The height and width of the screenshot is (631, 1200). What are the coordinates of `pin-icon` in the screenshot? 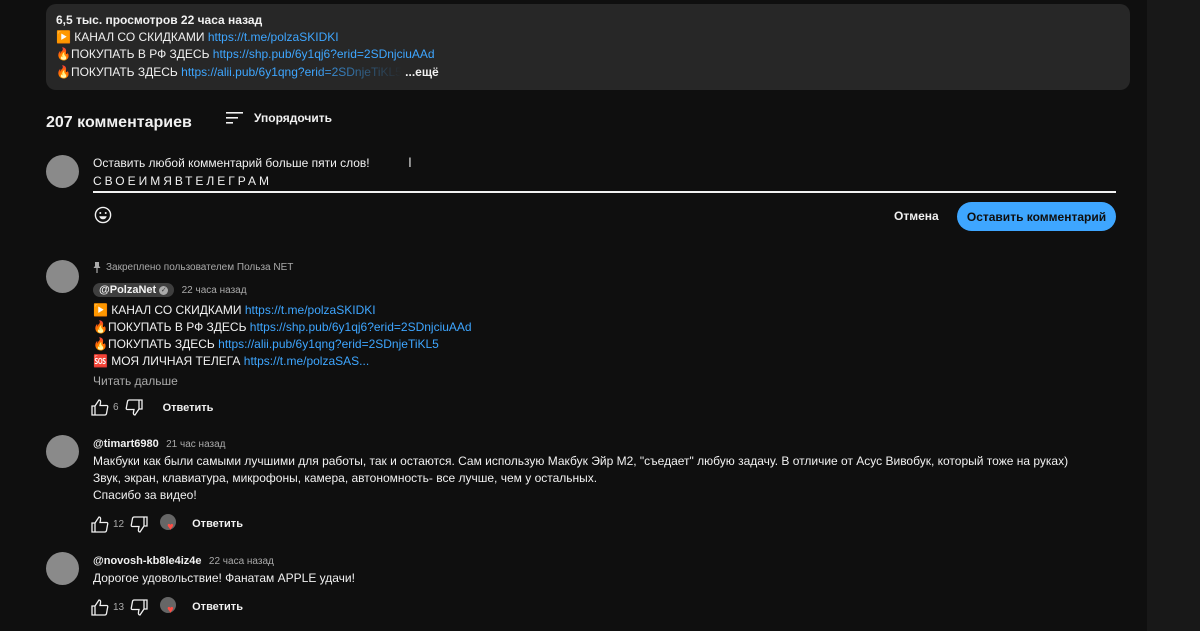 It's located at (97, 267).